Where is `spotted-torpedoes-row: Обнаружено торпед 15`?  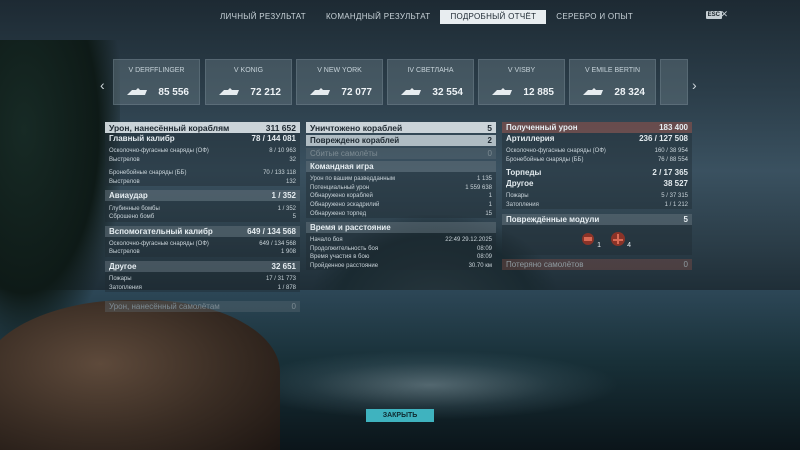 spotted-torpedoes-row: Обнаружено торпед 15 is located at coordinates (401, 213).